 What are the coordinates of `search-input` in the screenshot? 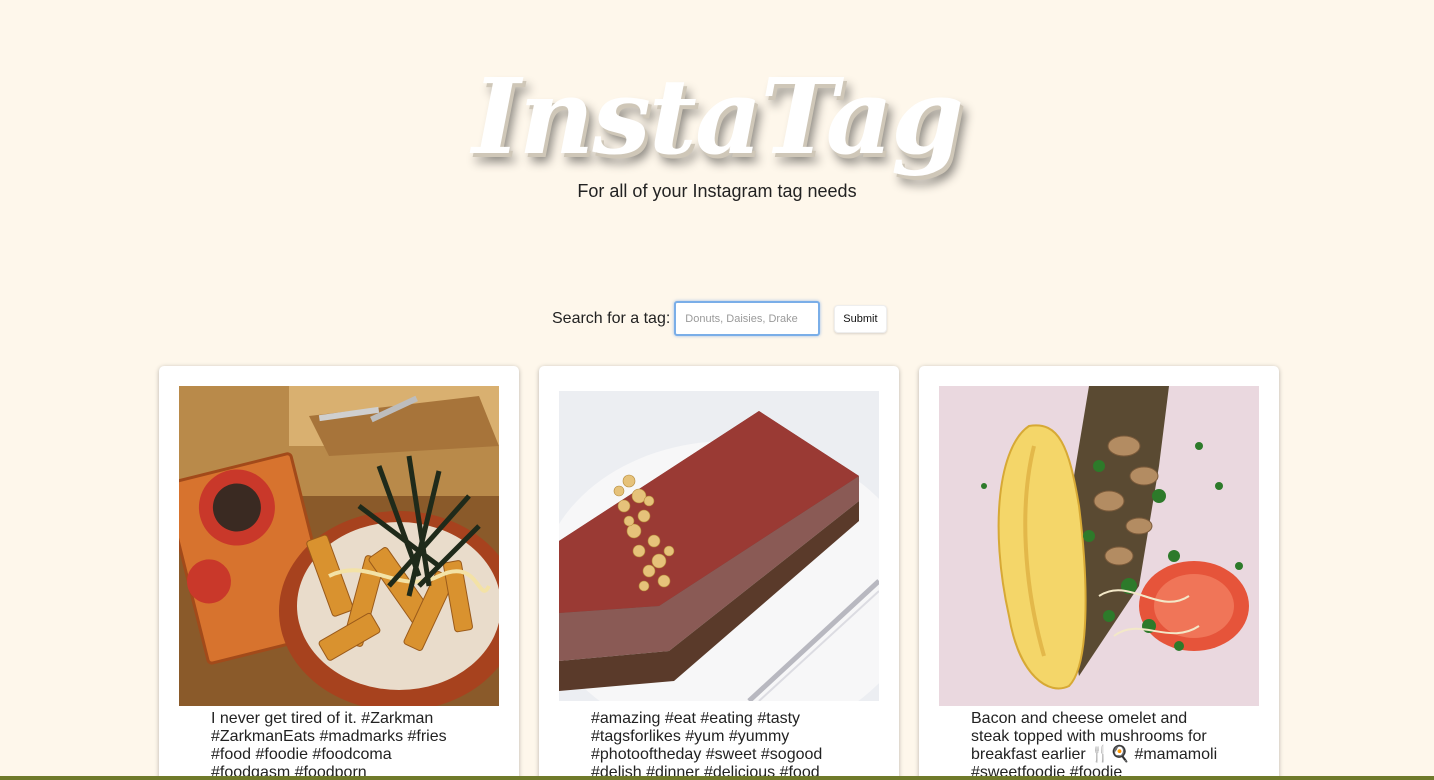 It's located at (747, 318).